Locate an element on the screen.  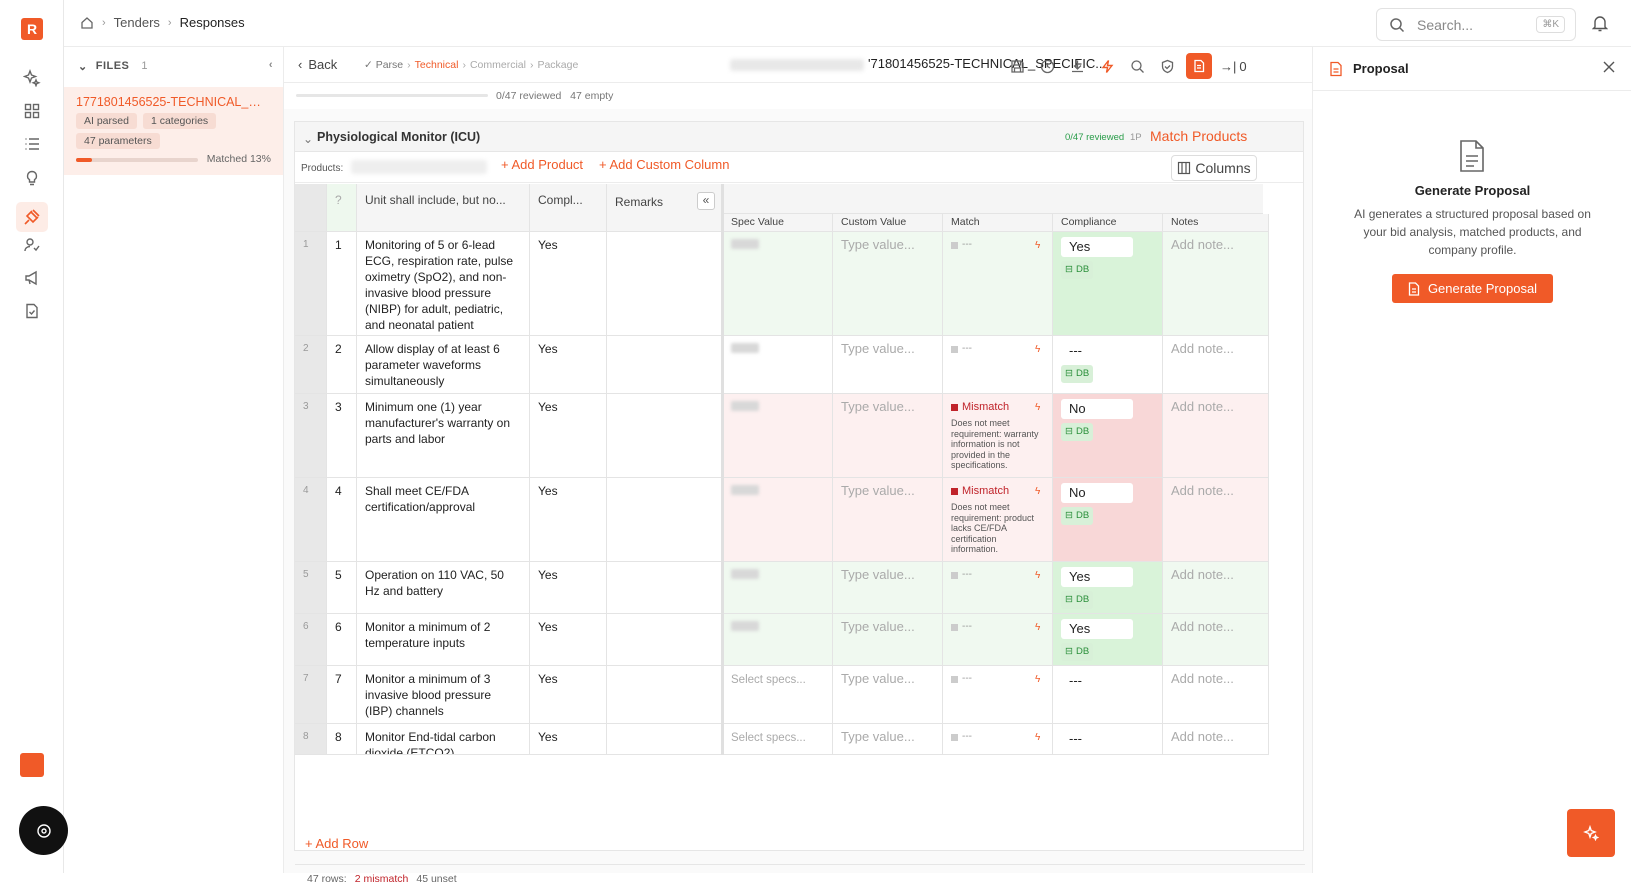
compliance-select-cell: --- is located at coordinates (1108, 739).